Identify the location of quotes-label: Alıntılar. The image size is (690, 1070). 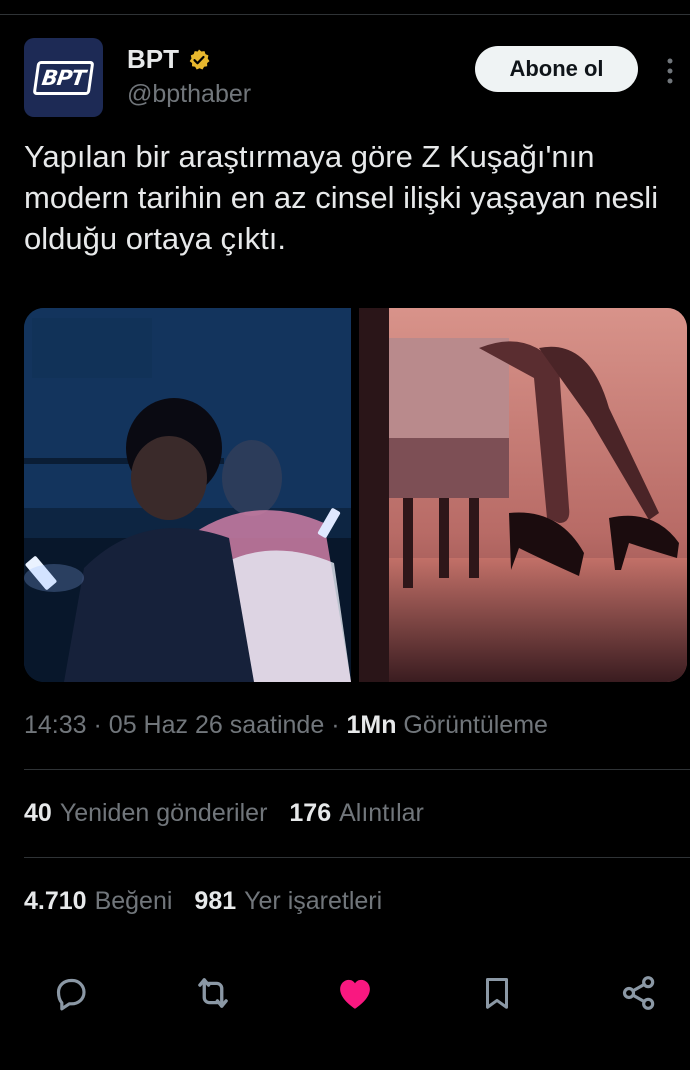
(381, 813).